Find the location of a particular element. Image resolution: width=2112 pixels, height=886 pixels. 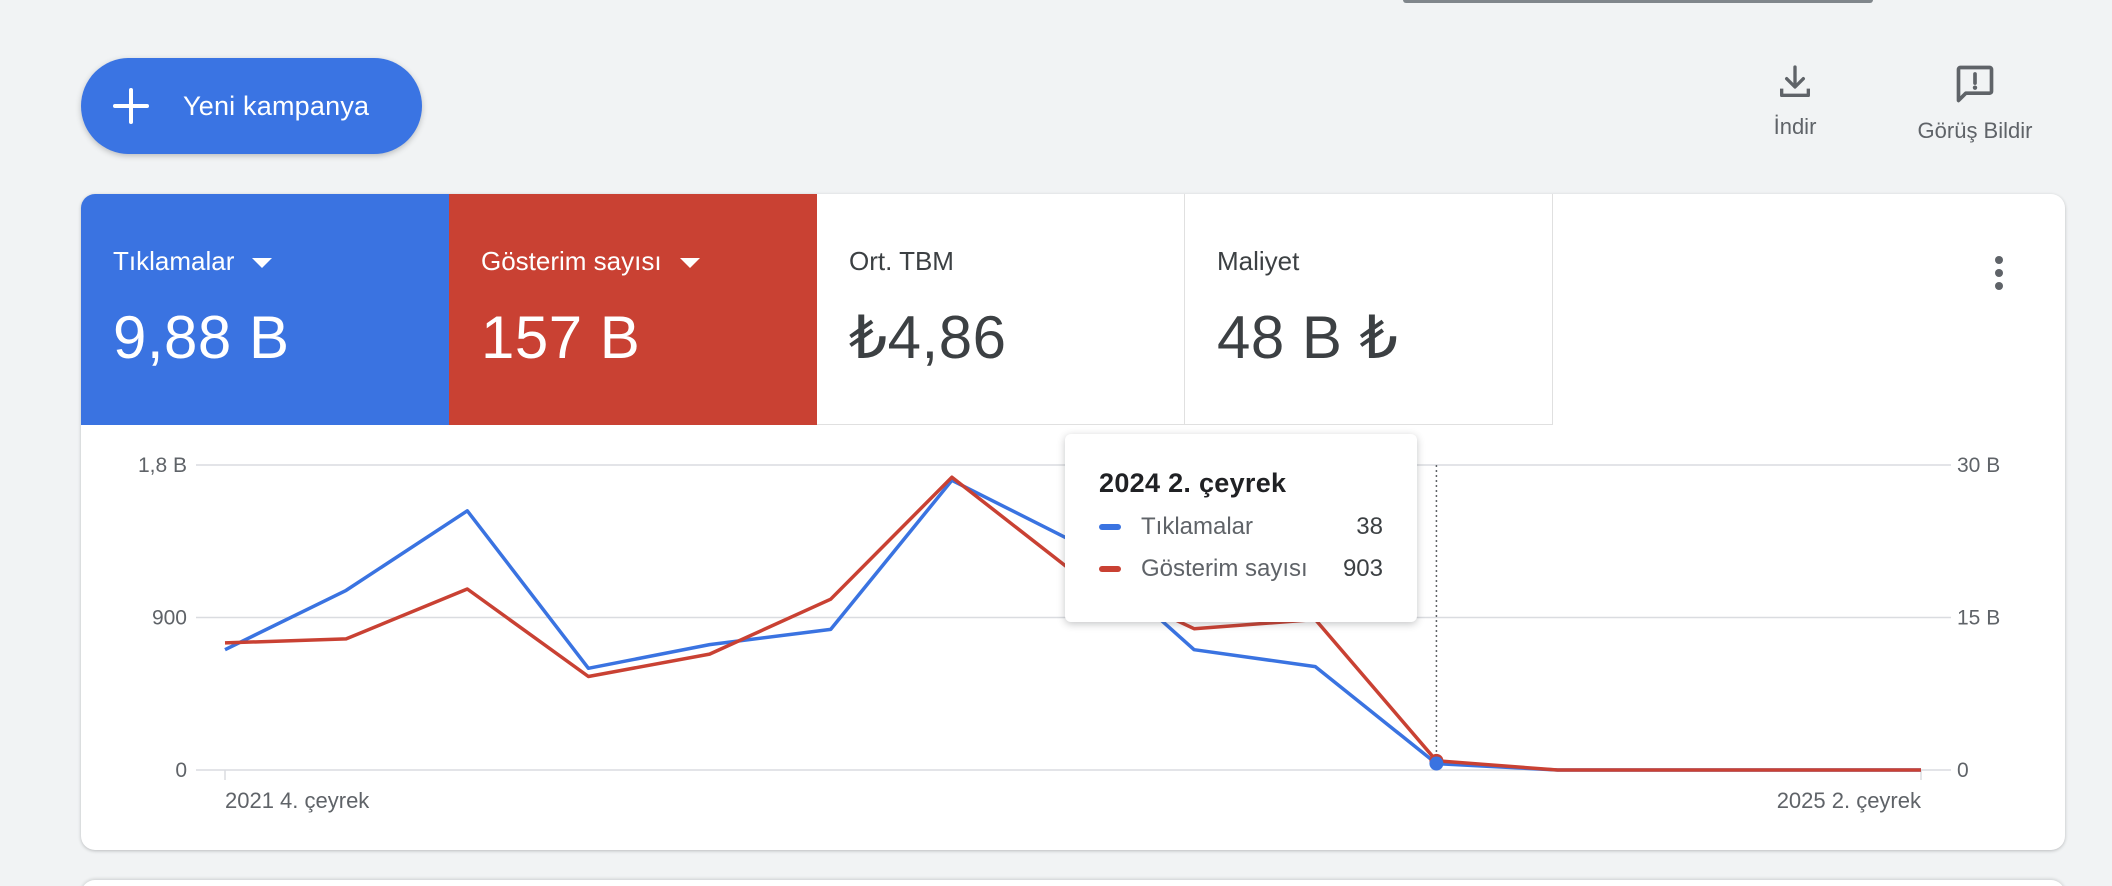

y-left-tick-label: 1,8 B is located at coordinates (162, 465).